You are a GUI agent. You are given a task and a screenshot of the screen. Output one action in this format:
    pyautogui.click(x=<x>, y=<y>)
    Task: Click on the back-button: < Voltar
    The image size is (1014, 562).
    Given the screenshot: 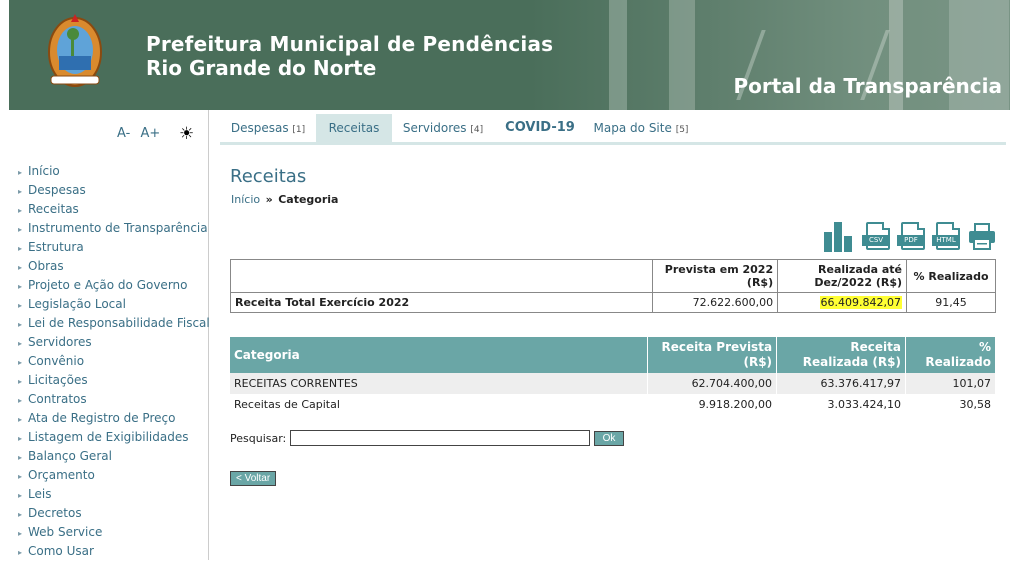 What is the action you would take?
    pyautogui.click(x=253, y=478)
    